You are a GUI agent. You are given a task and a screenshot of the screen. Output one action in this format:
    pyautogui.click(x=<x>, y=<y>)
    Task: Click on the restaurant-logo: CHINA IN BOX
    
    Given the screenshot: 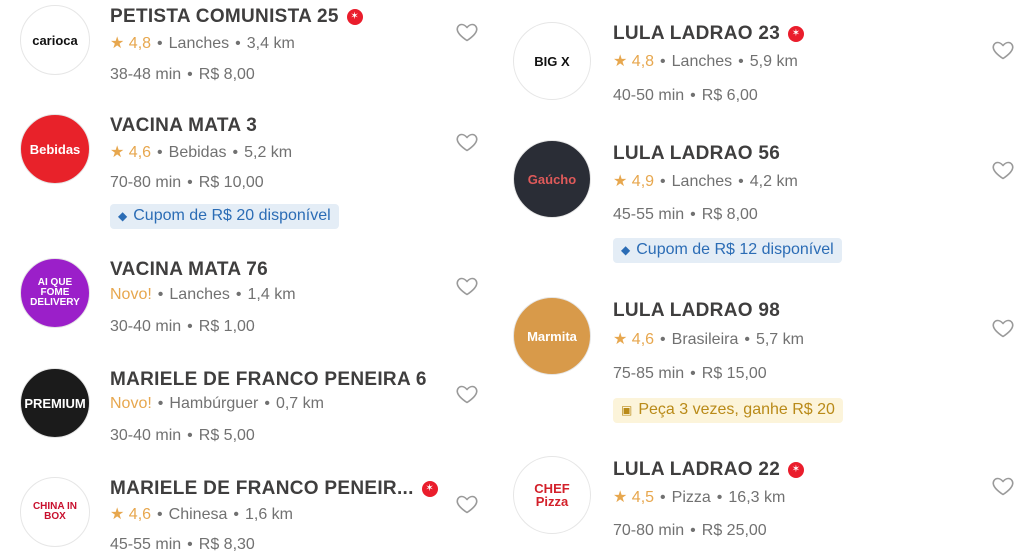 What is the action you would take?
    pyautogui.click(x=55, y=512)
    